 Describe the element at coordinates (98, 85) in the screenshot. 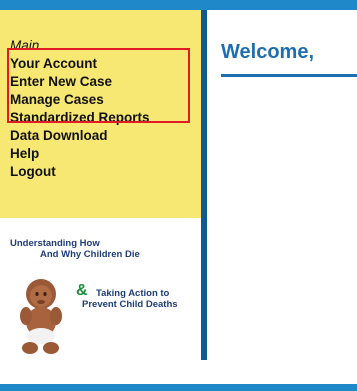

I see `highlight-box` at that location.